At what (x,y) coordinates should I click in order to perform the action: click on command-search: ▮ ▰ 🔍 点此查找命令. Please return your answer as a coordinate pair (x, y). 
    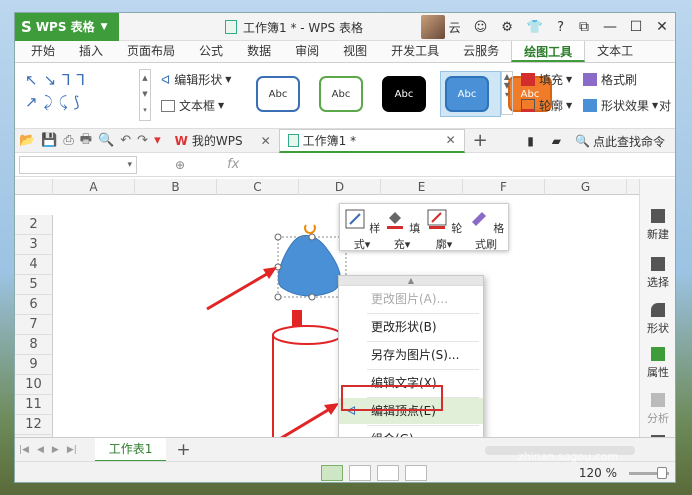
    Looking at the image, I should click on (596, 141).